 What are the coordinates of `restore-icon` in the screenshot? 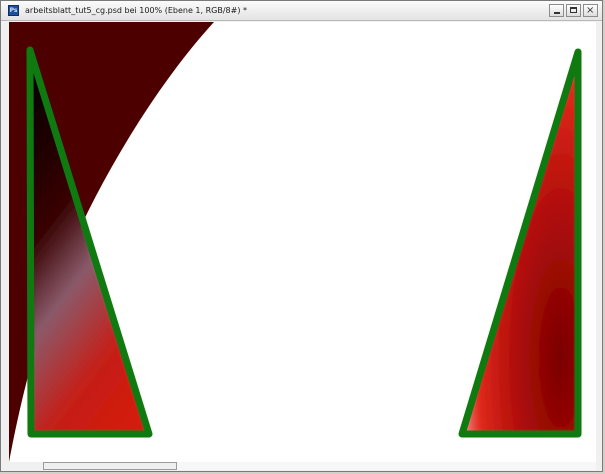 It's located at (573, 10).